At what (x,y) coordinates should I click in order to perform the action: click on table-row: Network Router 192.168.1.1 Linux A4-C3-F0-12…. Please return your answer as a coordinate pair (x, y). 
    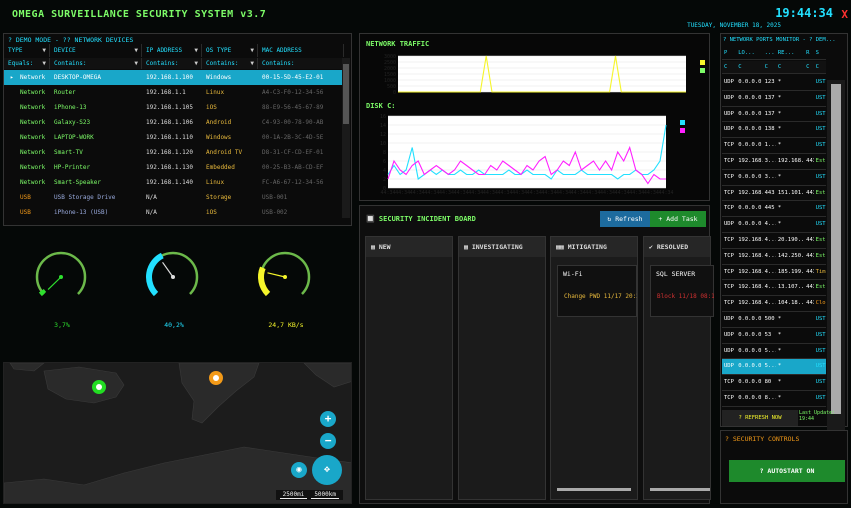
    Looking at the image, I should click on (174, 92).